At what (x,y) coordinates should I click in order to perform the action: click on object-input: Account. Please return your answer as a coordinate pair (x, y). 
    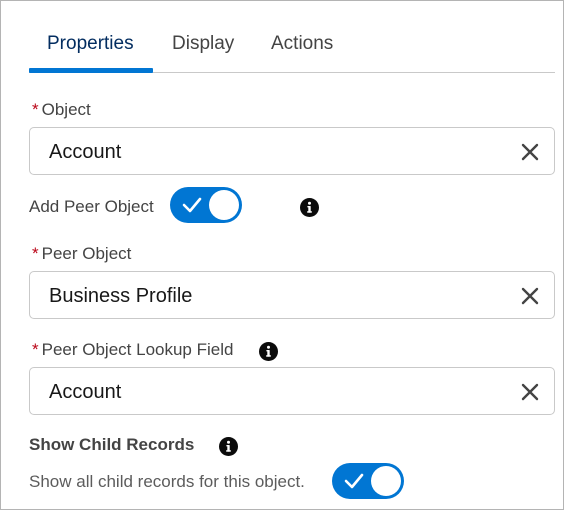
    Looking at the image, I should click on (292, 151).